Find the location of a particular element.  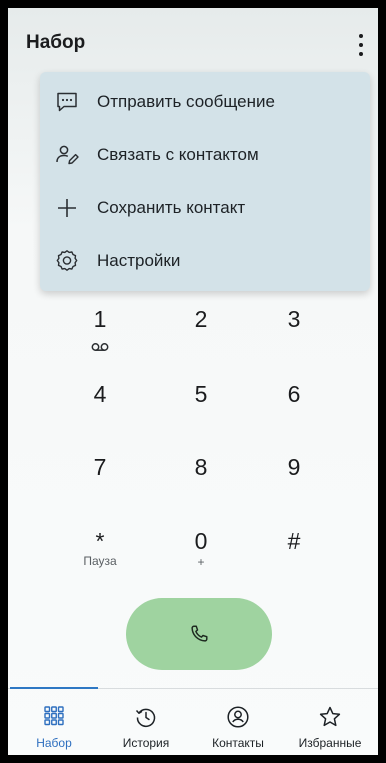

bottom-nav: Набор История Контакты Избранные is located at coordinates (193, 722).